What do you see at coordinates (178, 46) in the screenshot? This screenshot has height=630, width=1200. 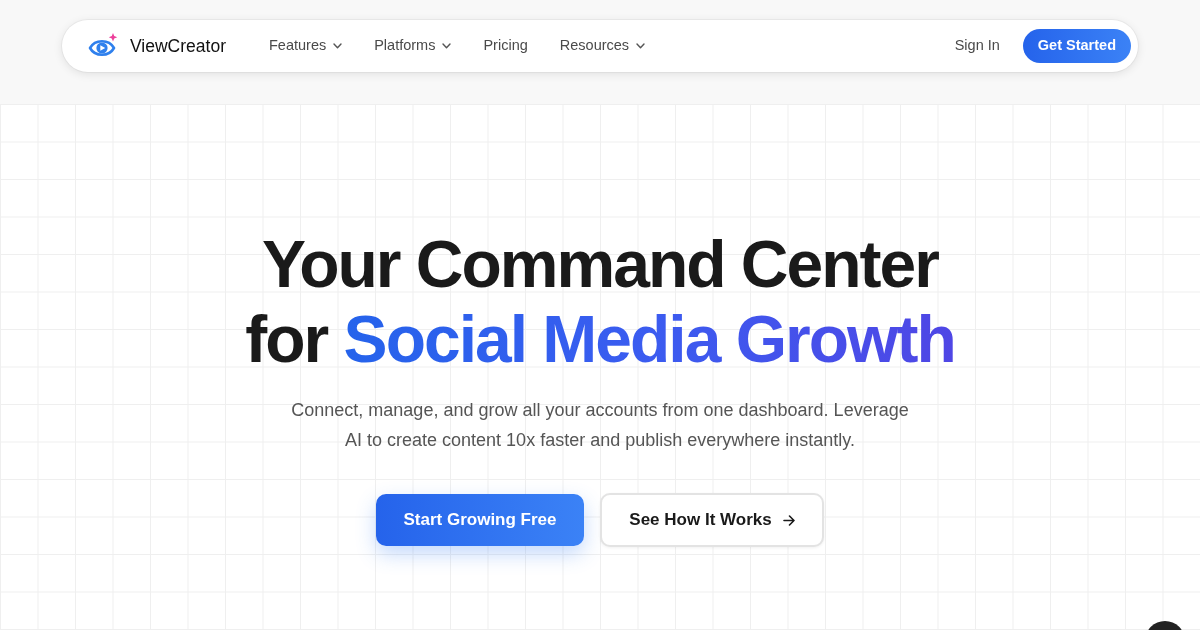 I see `brand-name: ViewCreator` at bounding box center [178, 46].